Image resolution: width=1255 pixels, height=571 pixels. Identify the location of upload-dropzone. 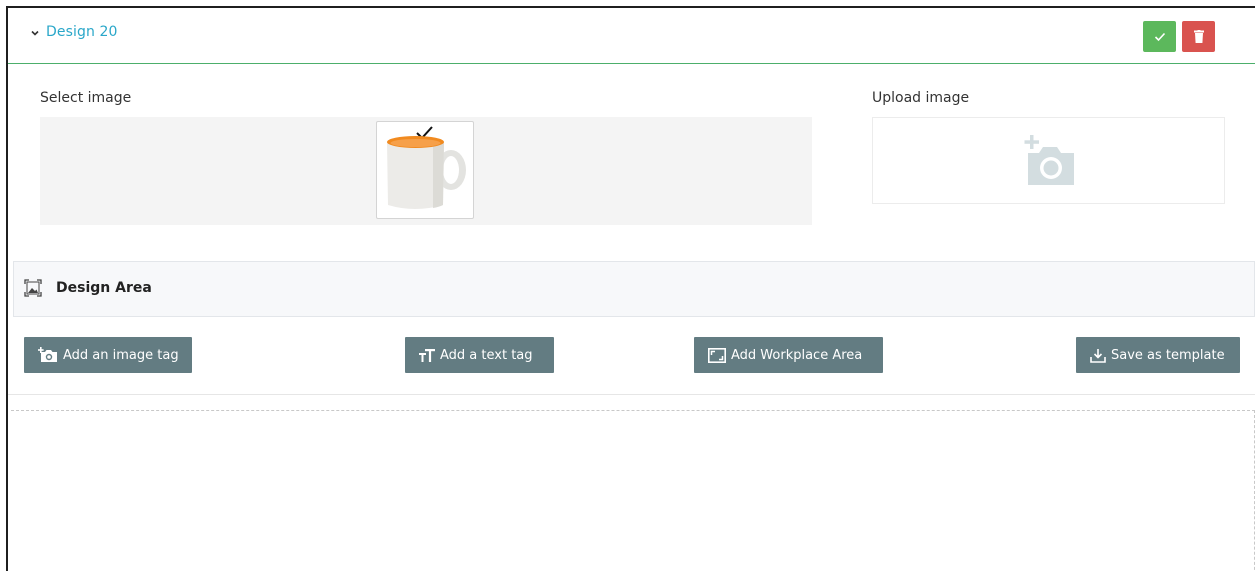
(1048, 160).